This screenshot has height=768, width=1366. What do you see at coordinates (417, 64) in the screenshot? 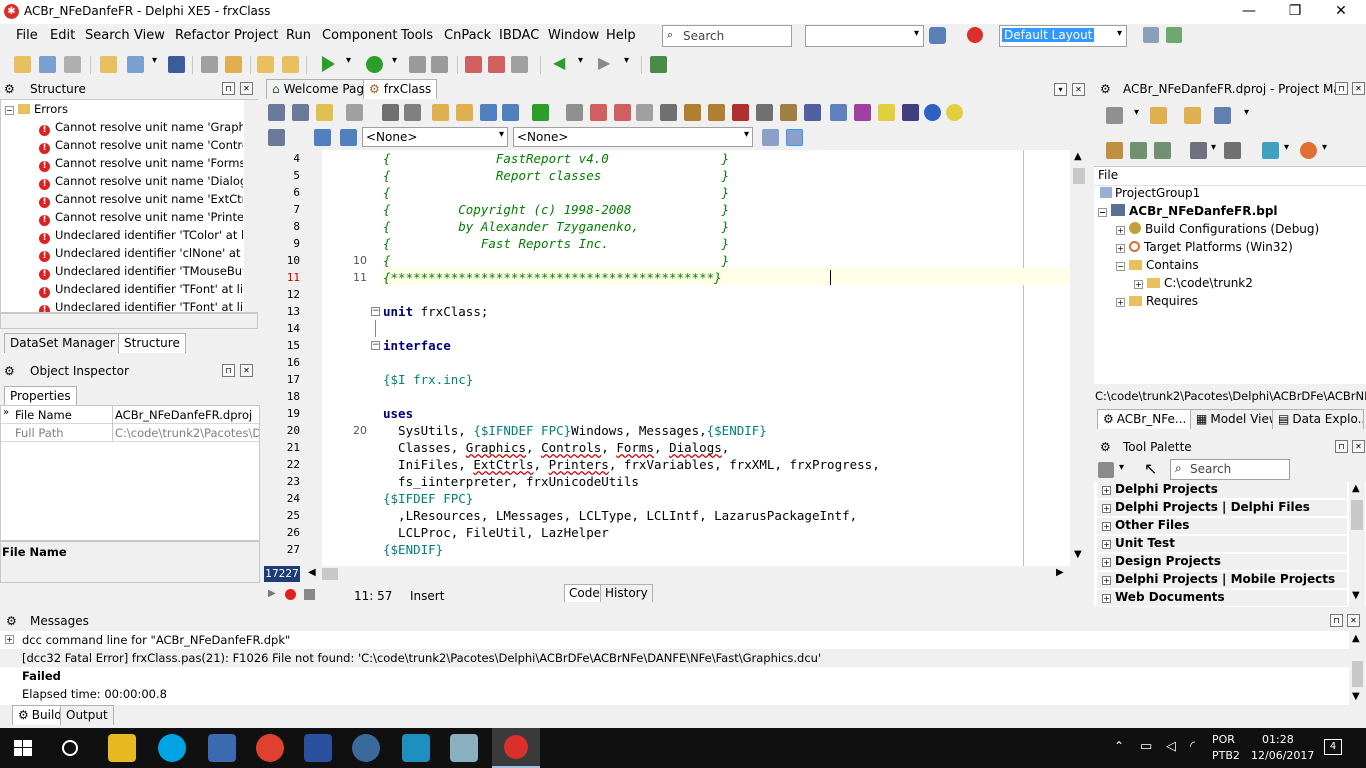
I see `pause-icon` at bounding box center [417, 64].